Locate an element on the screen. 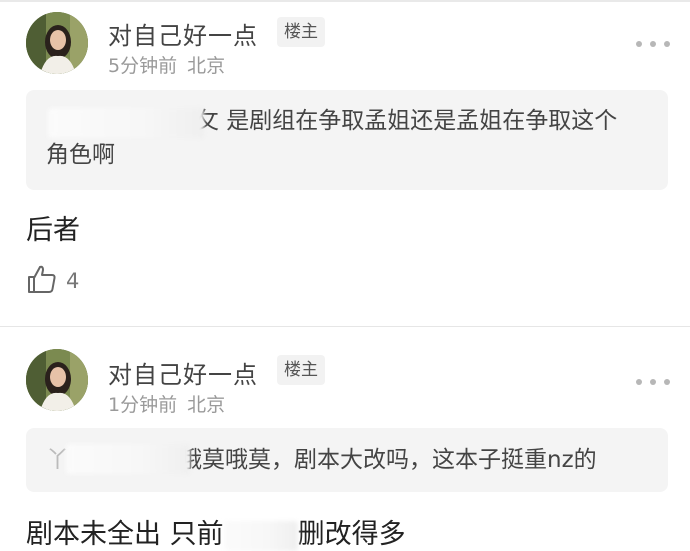 The height and width of the screenshot is (551, 690). quote-line-2: 角色啊 is located at coordinates (80, 155).